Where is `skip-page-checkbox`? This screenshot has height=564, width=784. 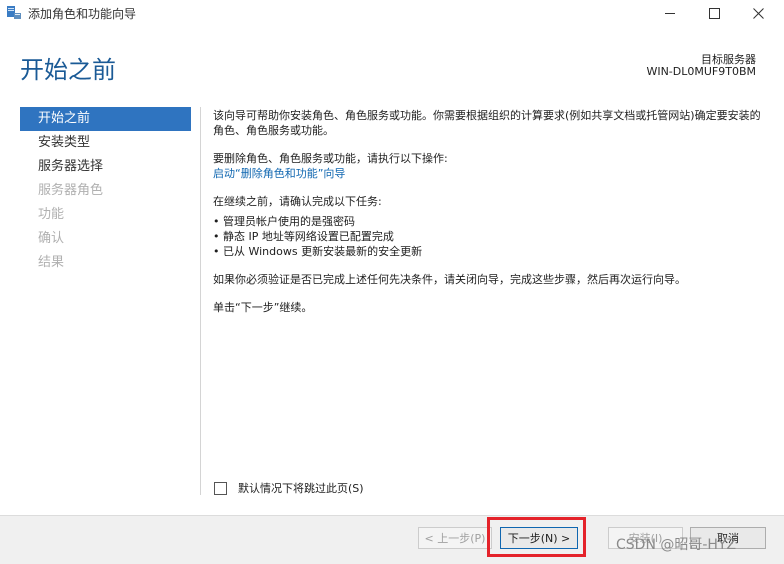
skip-page-checkbox is located at coordinates (220, 488).